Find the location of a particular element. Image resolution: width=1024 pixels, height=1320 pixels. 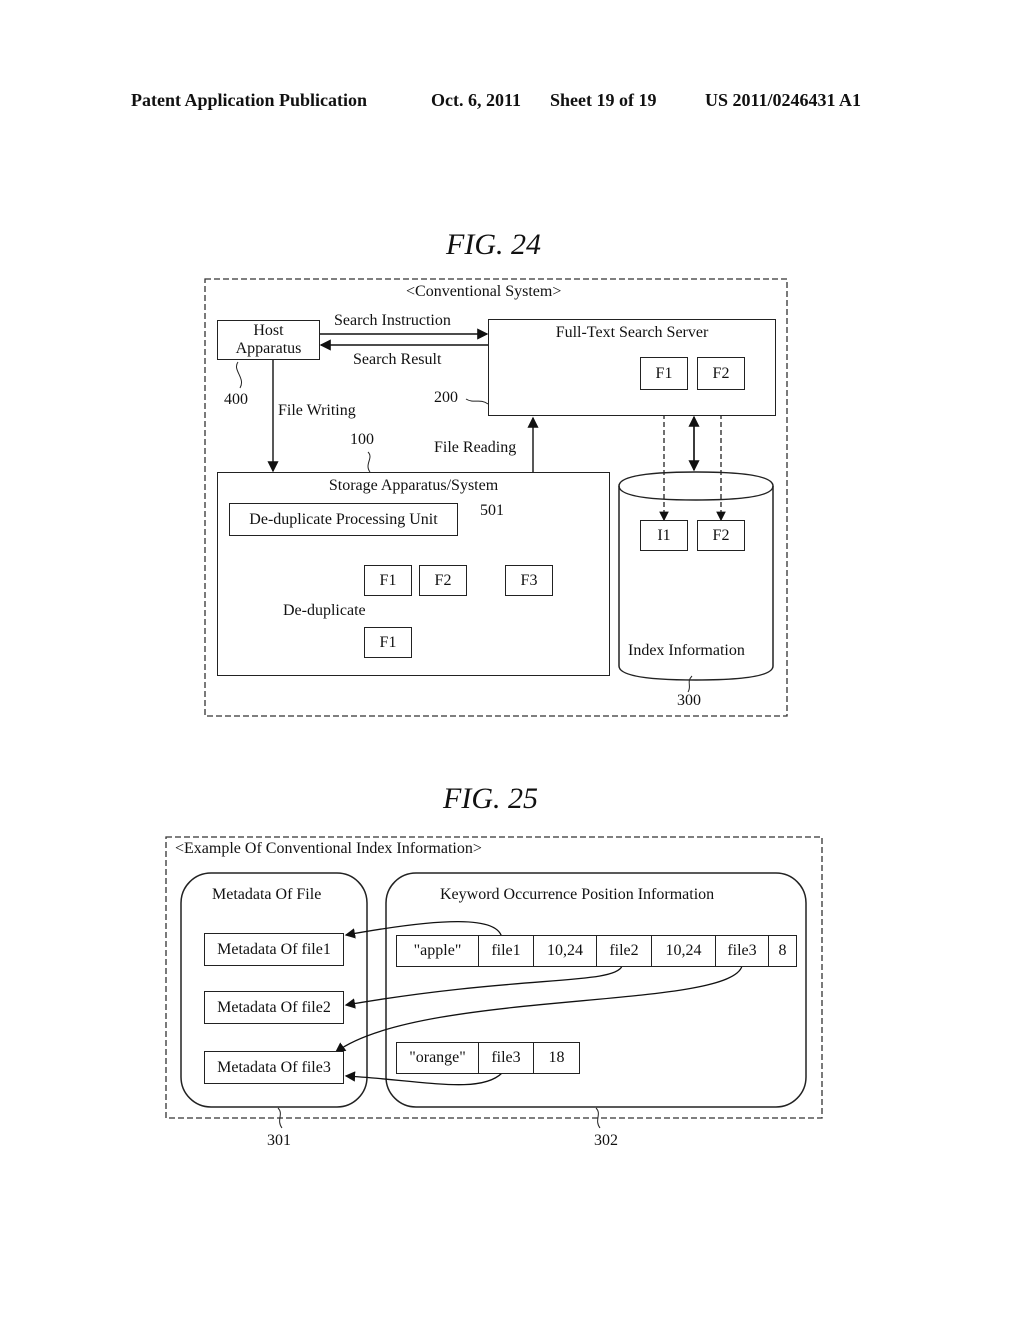

file-reading-label: File Reading is located at coordinates (475, 447).